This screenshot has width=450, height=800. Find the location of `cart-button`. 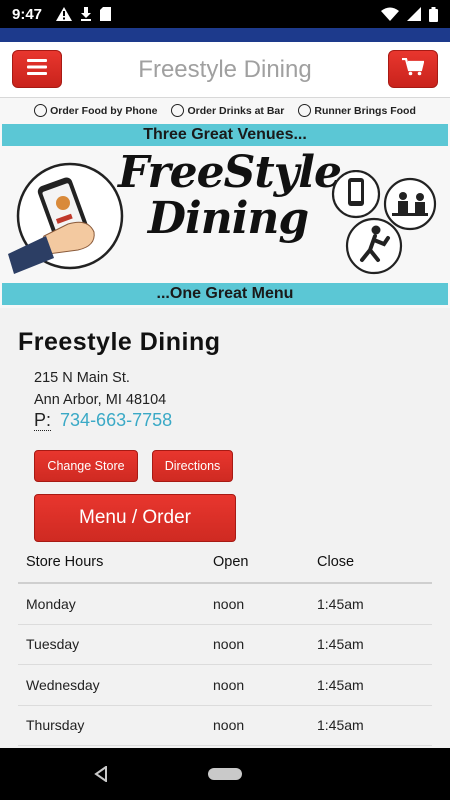

cart-button is located at coordinates (413, 69).